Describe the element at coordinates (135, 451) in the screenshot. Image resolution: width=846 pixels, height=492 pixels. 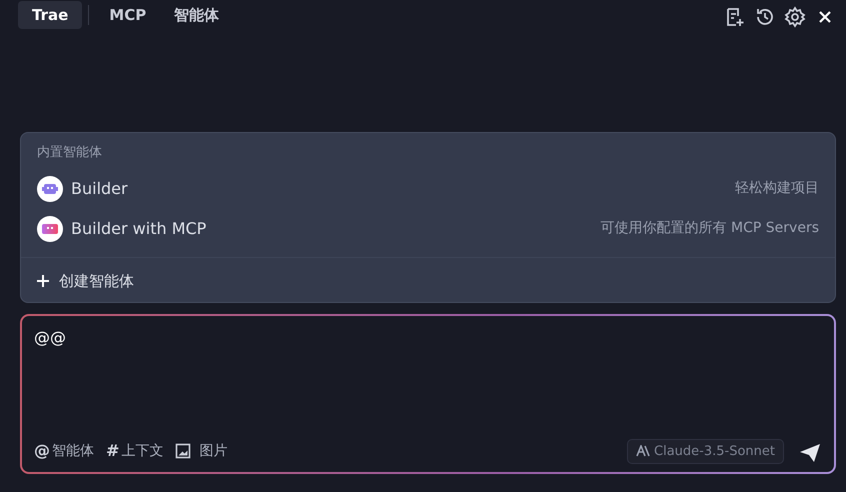
I see `toolbar-button: #上下文` at that location.